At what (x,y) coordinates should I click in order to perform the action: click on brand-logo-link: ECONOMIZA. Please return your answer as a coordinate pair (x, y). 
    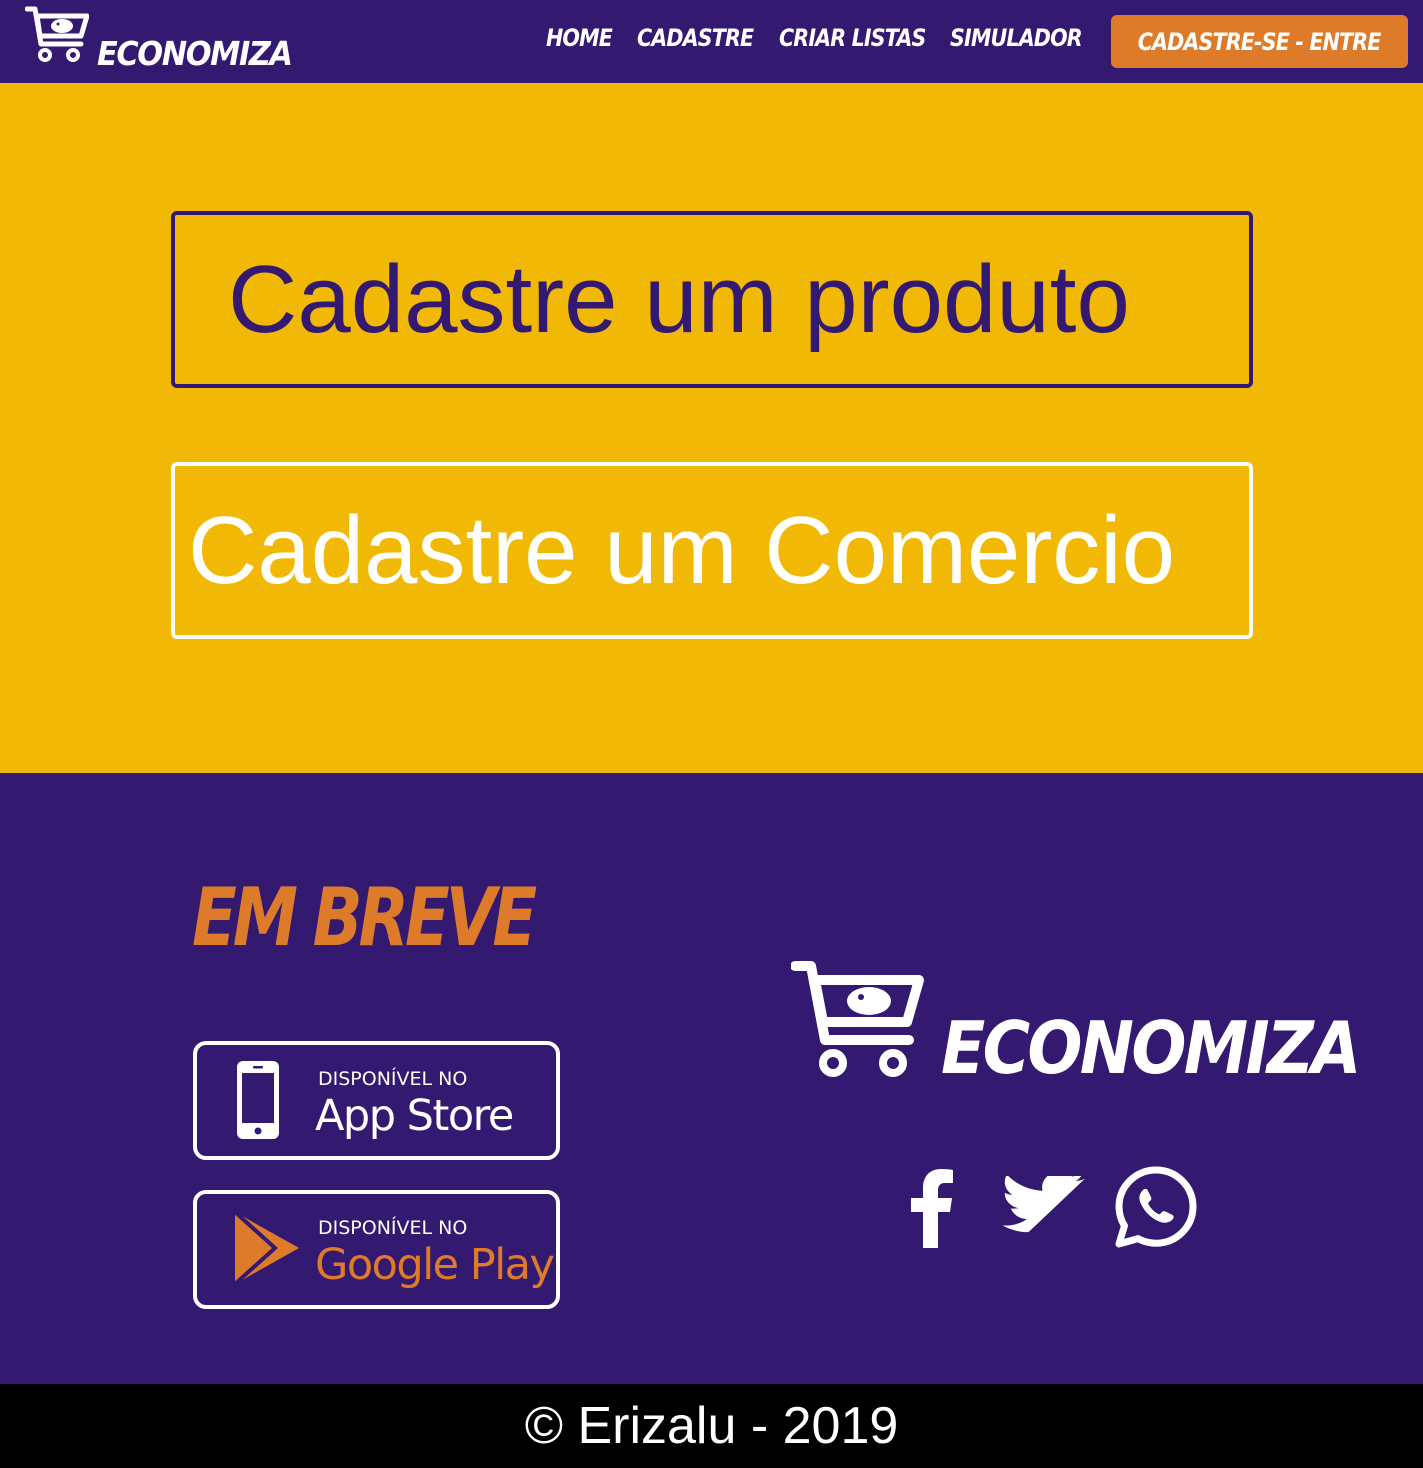
    Looking at the image, I should click on (165, 42).